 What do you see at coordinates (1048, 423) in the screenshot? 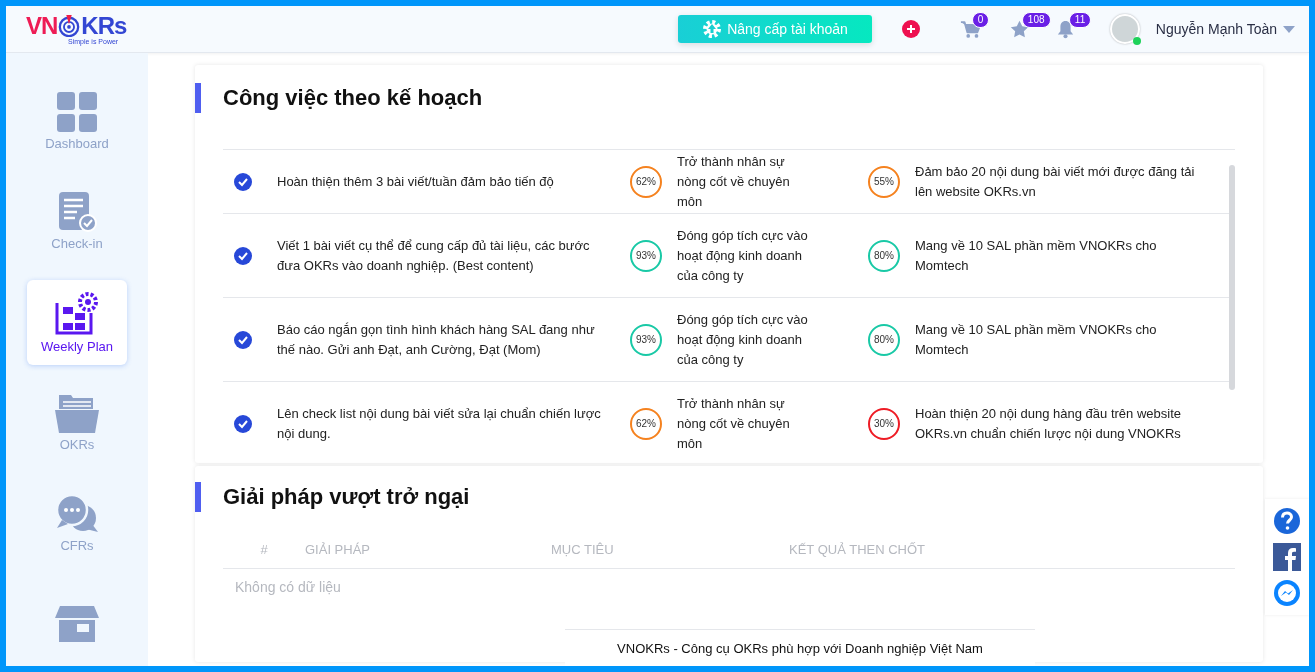
I see `key-result-text: Hoàn thiện 20 nội dung hàng đầu trên website OKRs.vn chuẩn chiến lược nội dung VNOKRs` at bounding box center [1048, 423].